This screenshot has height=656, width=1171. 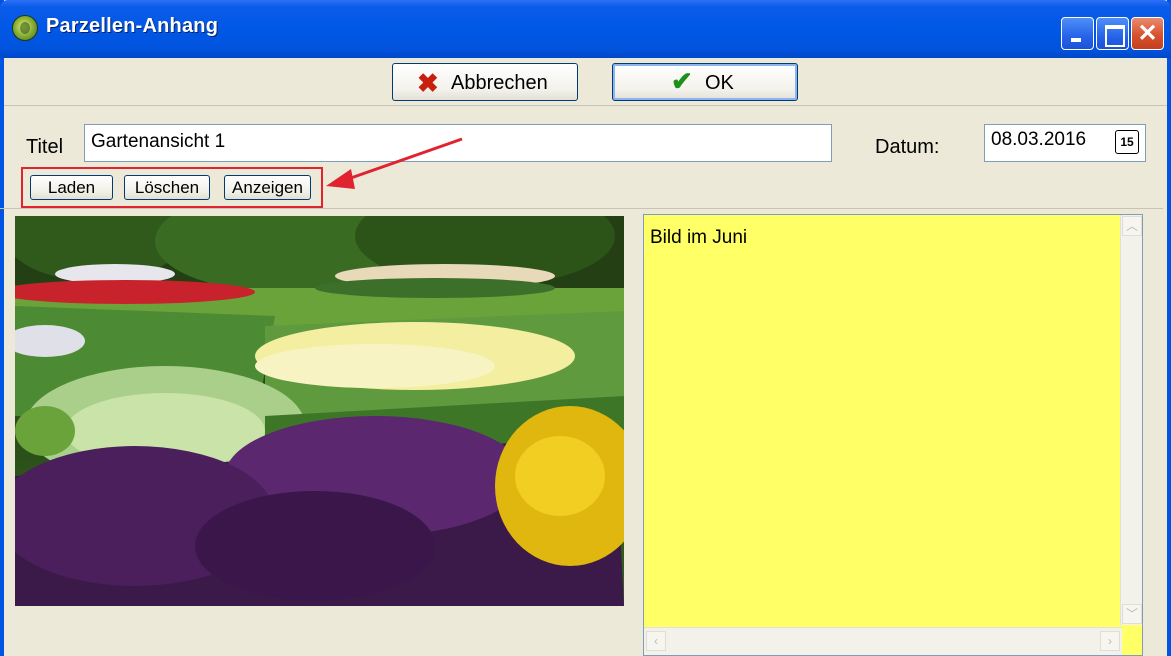 I want to click on datum-label: Datum:, so click(x=907, y=147).